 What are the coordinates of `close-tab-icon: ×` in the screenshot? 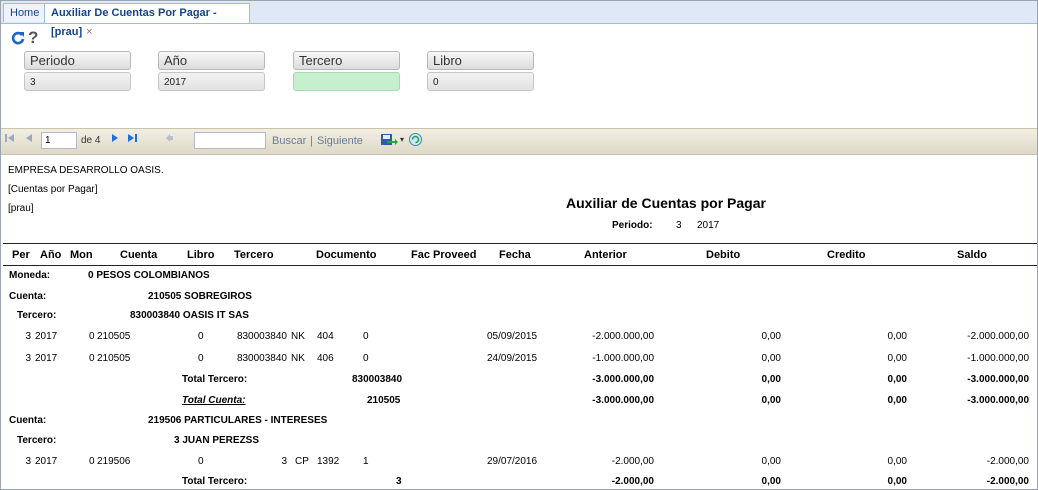 It's located at (89, 32).